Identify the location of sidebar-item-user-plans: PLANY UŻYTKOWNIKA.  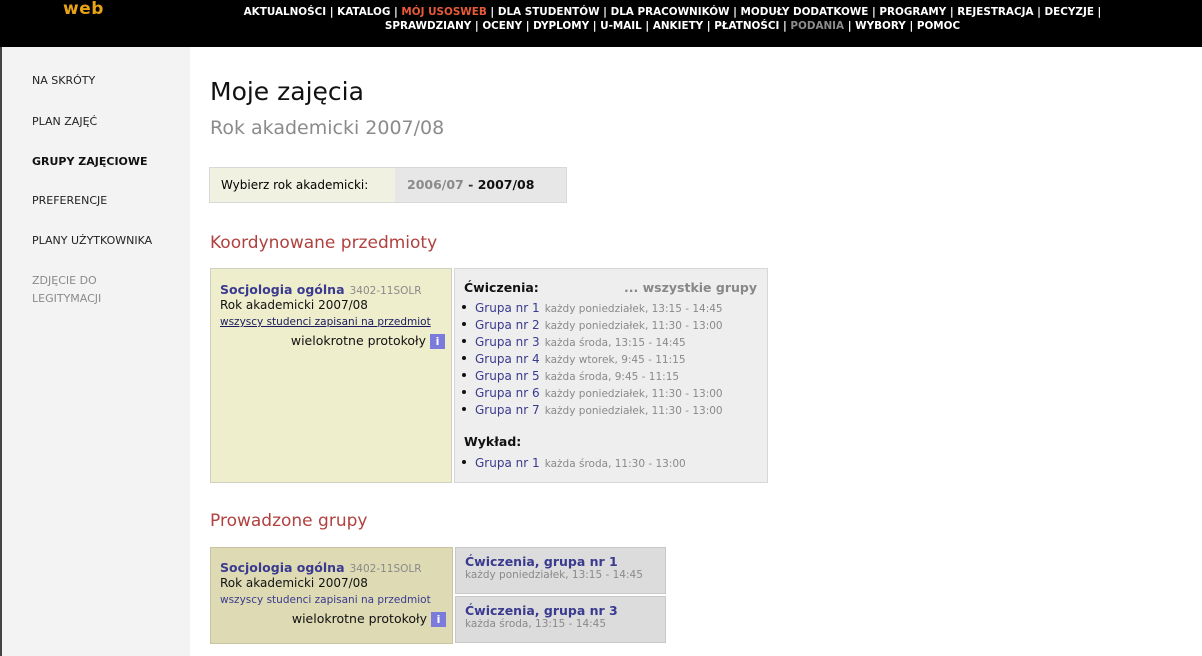
(92, 240).